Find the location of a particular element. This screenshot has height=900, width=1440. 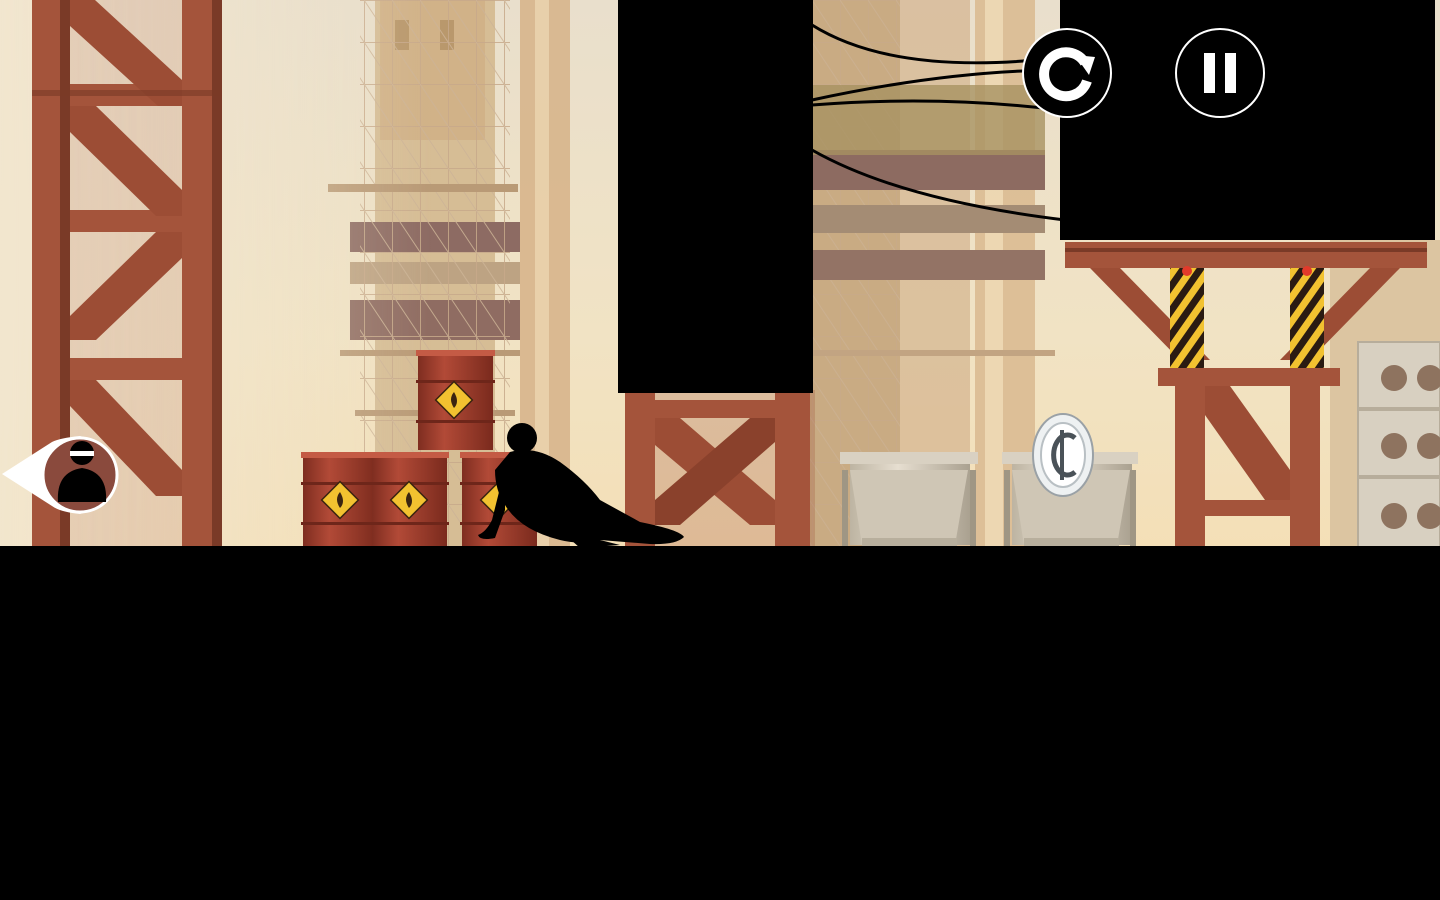

restart-button is located at coordinates (1067, 73).